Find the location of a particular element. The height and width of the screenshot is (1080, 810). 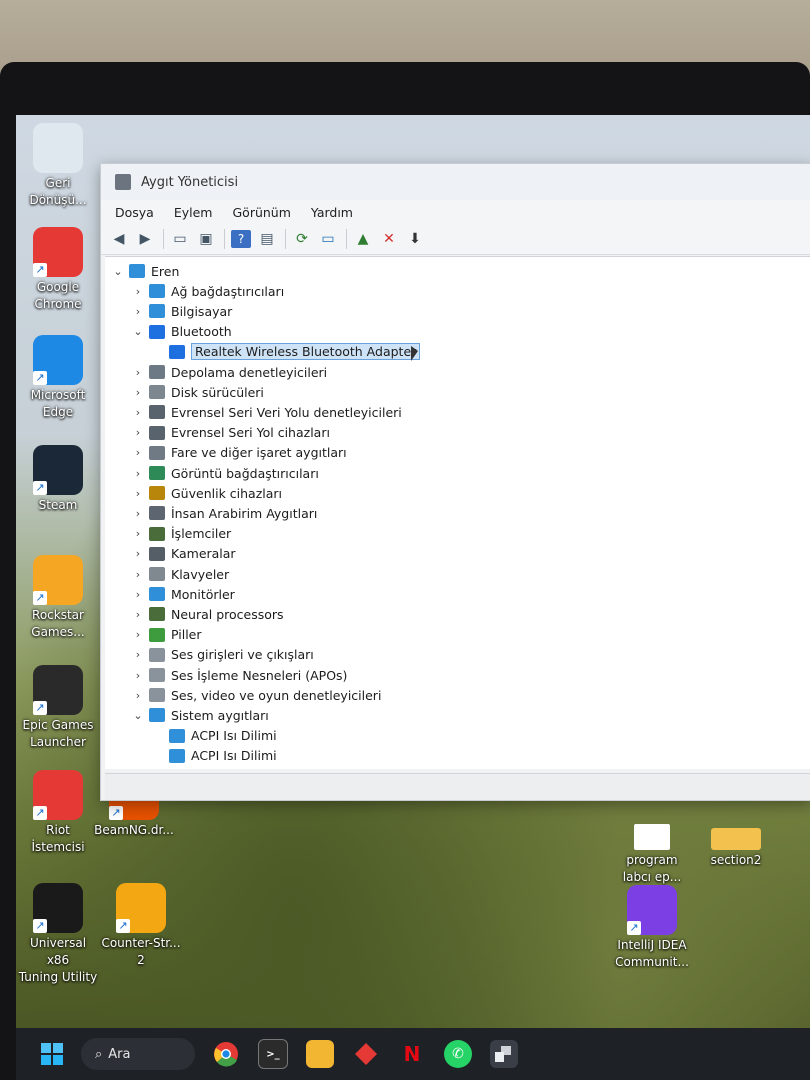

tree-item: › Ağ bağdaştırıcıları is located at coordinates (207, 291).